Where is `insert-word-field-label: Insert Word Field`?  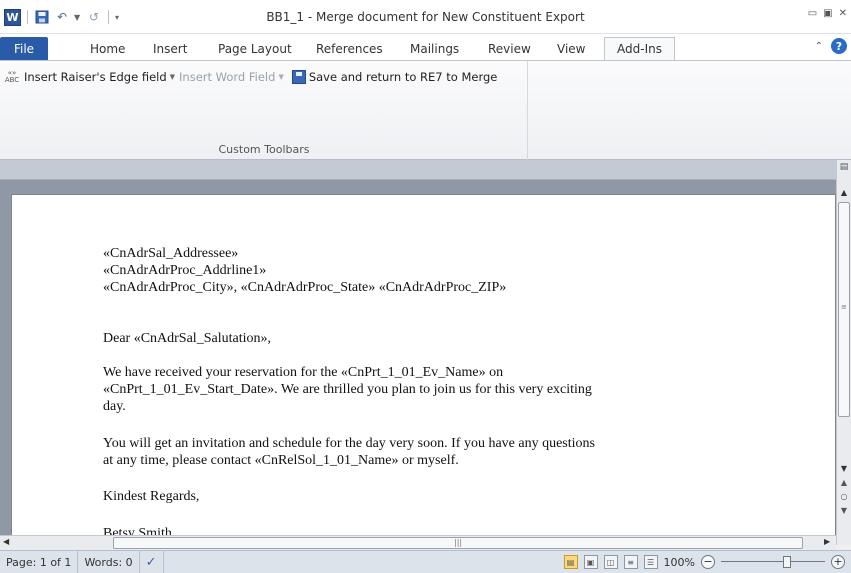 insert-word-field-label: Insert Word Field is located at coordinates (227, 77).